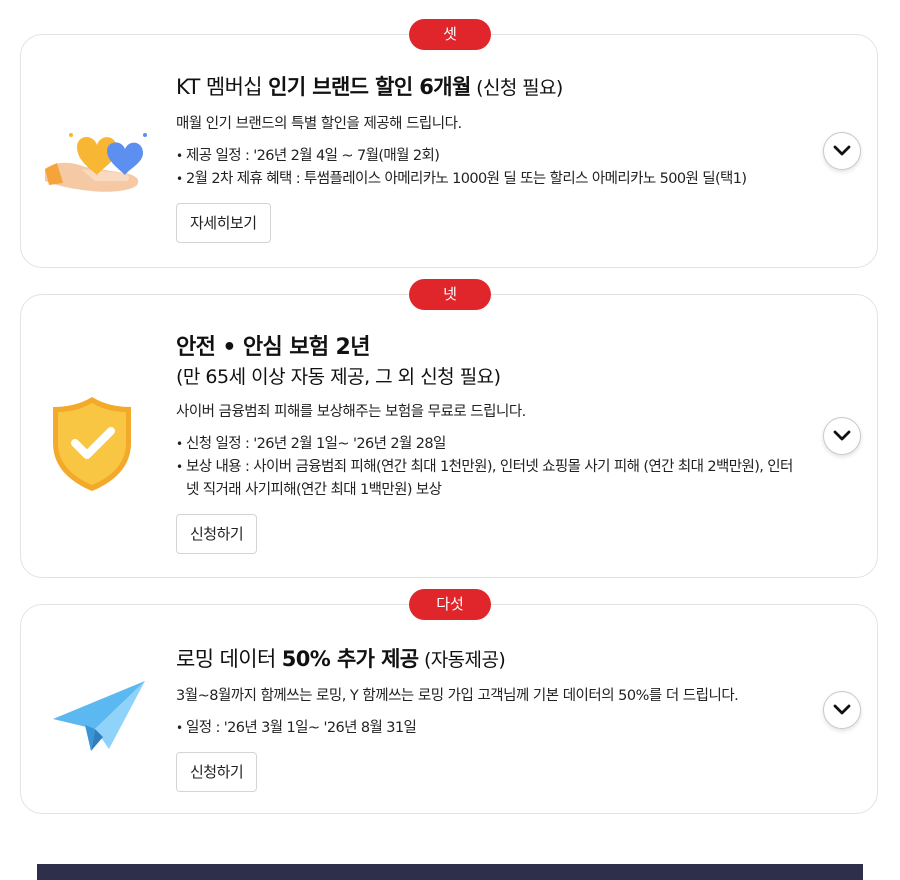 Image resolution: width=900 pixels, height=880 pixels. I want to click on step-badge: 넷, so click(450, 294).